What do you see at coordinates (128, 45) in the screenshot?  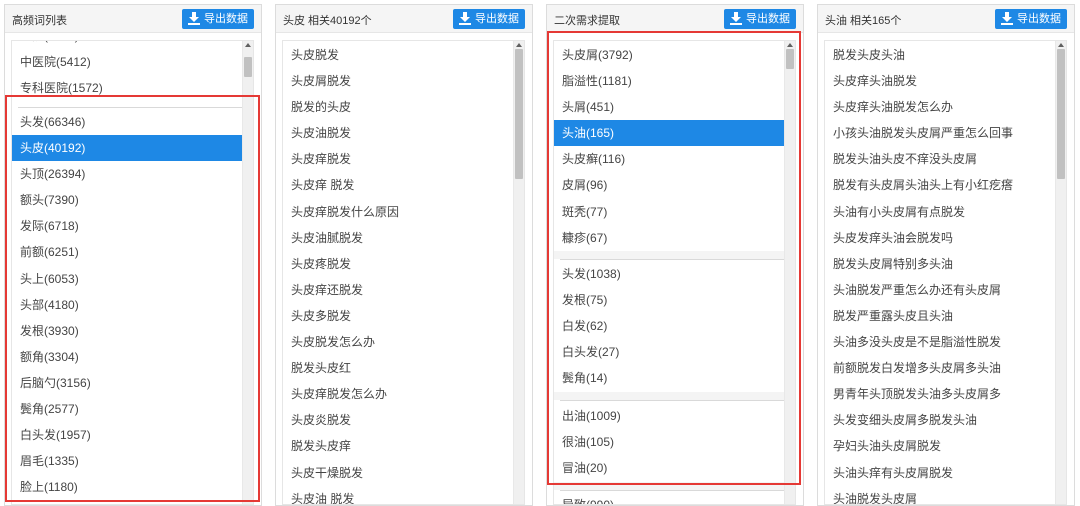 I see `list-item: 医院(7496)` at bounding box center [128, 45].